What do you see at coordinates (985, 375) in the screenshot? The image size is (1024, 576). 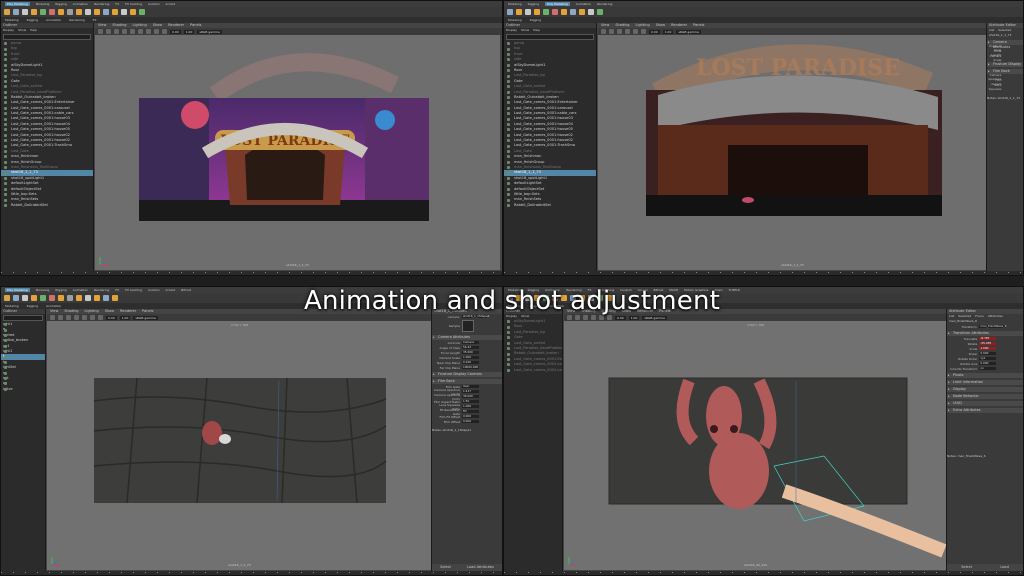 I see `attr-section-pivots: Pivots` at bounding box center [985, 375].